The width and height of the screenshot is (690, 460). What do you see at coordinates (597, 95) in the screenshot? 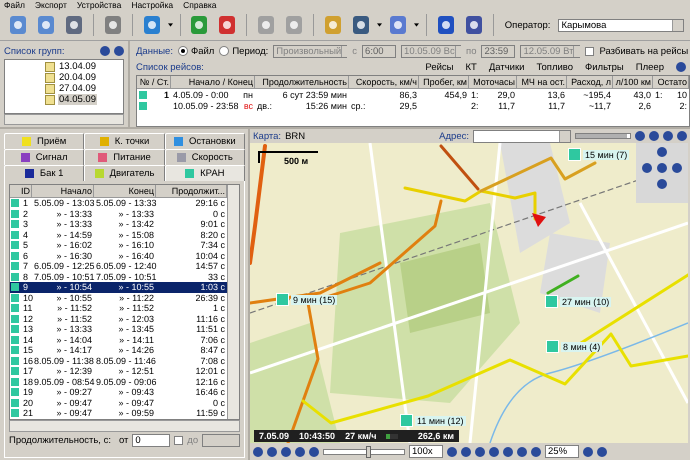
I see `table-cell: ~195,4` at bounding box center [597, 95].